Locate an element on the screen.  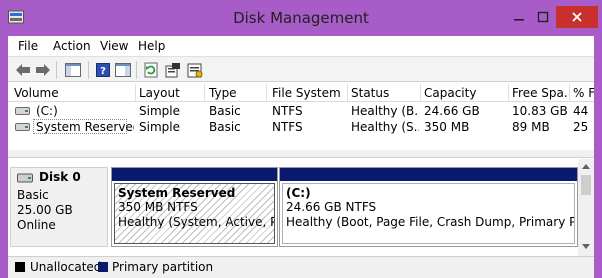
help-button: ? is located at coordinates (103, 70).